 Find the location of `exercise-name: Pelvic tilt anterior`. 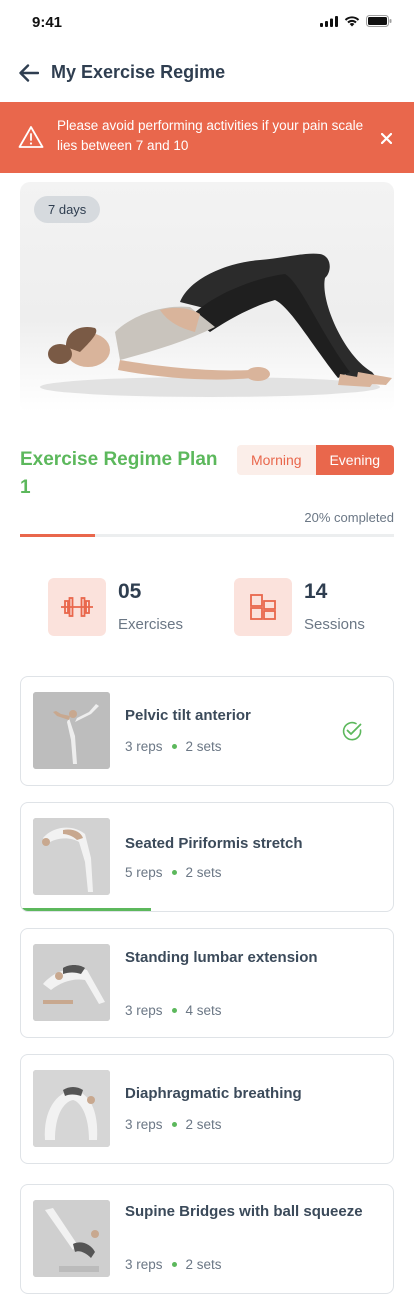

exercise-name: Pelvic tilt anterior is located at coordinates (188, 715).